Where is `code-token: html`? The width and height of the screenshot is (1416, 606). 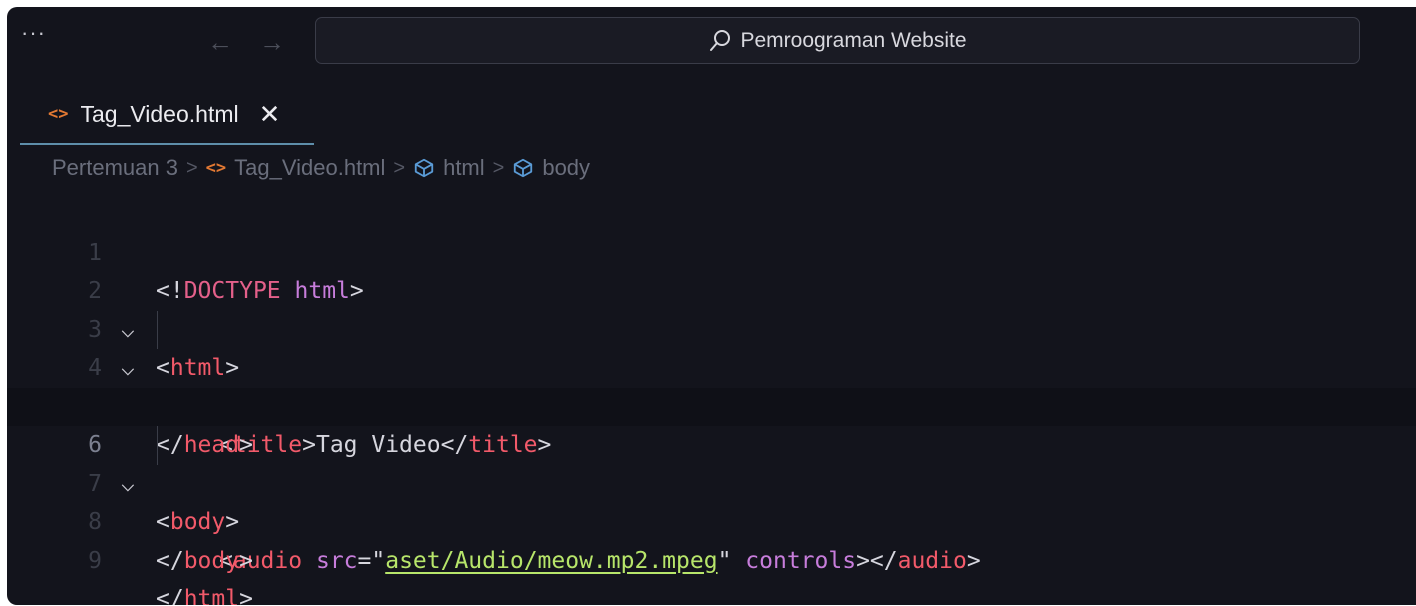
code-token: html is located at coordinates (211, 595).